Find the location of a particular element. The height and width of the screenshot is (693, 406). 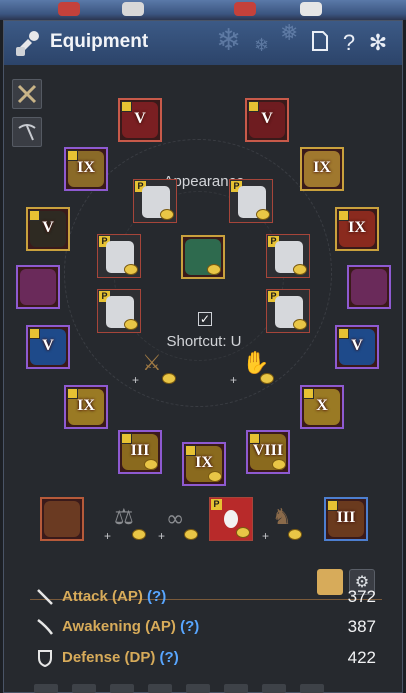

copy-icon is located at coordinates (320, 43).